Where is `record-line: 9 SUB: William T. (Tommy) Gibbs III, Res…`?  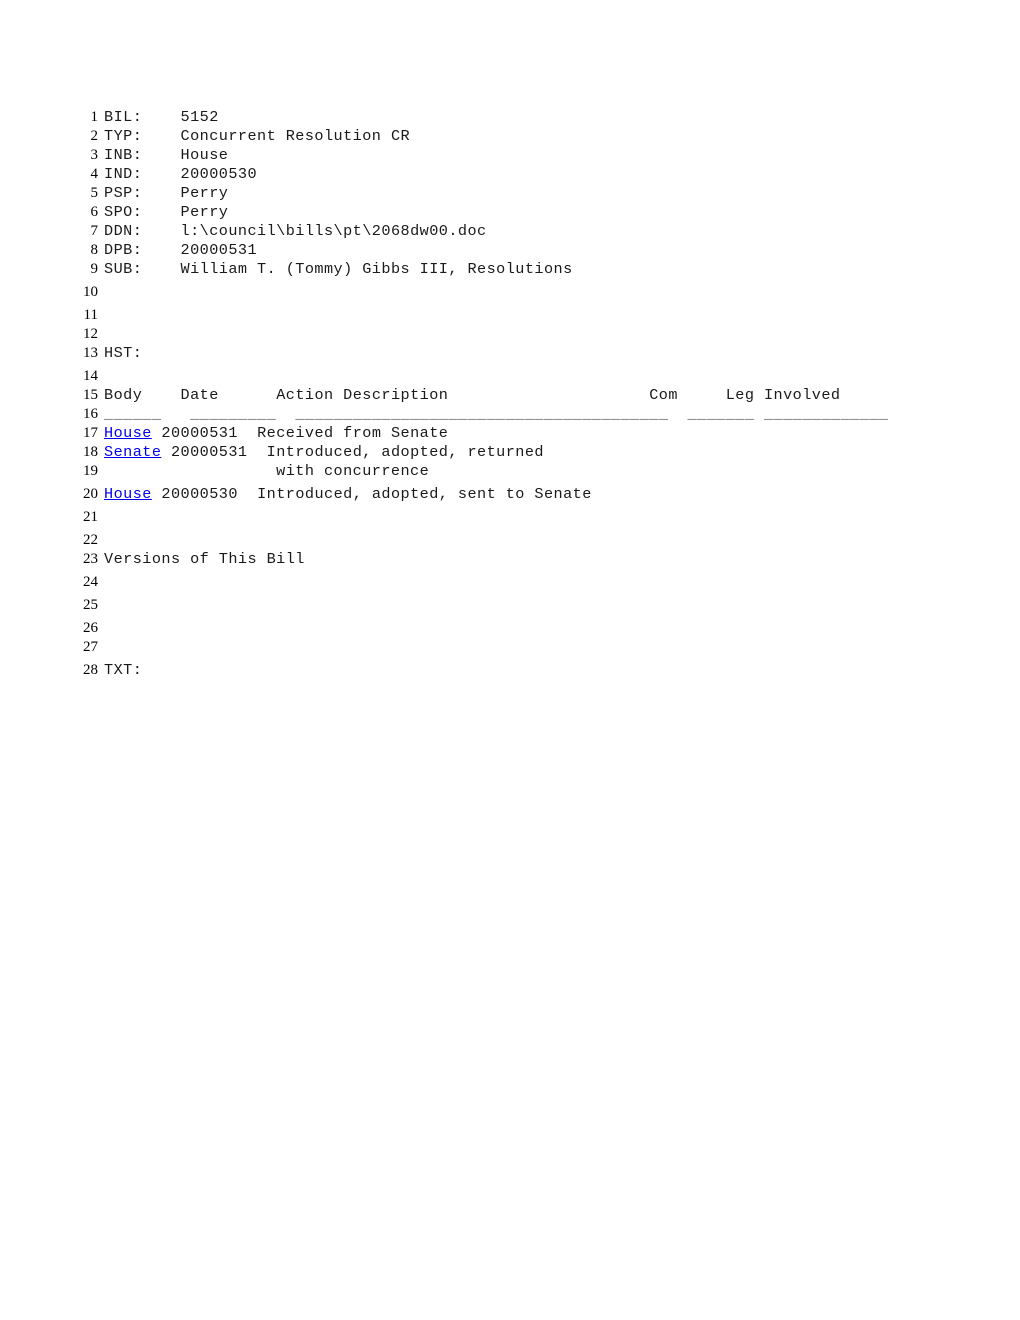
record-line: 9 SUB: William T. (Tommy) Gibbs III, Res… is located at coordinates (512, 269).